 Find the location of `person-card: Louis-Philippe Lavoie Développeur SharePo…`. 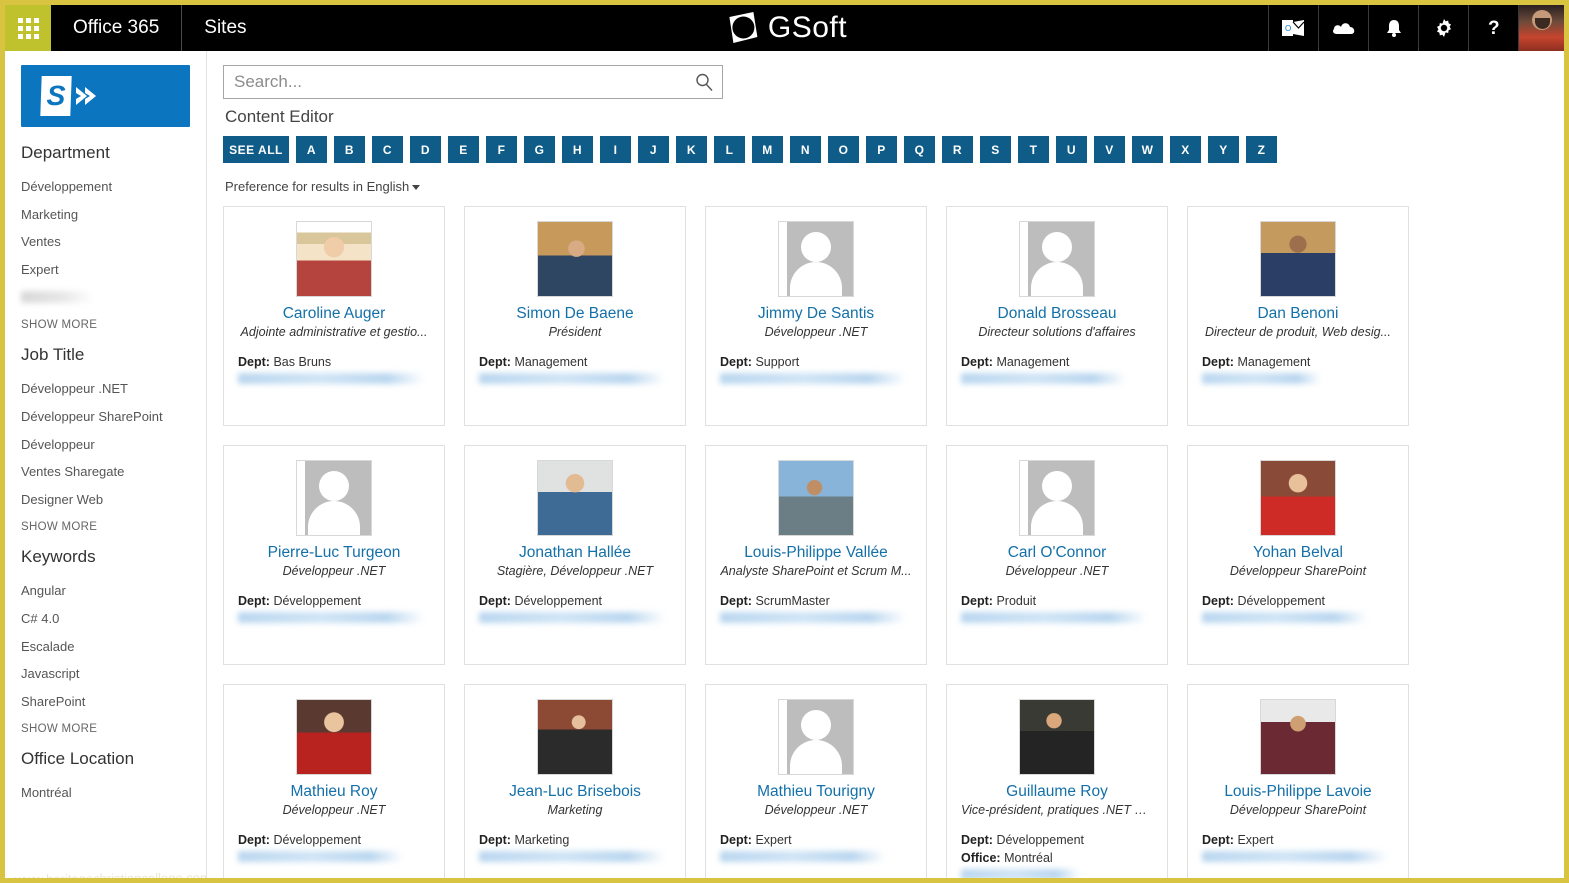

person-card: Louis-Philippe Lavoie Développeur SharePo… is located at coordinates (1298, 781).